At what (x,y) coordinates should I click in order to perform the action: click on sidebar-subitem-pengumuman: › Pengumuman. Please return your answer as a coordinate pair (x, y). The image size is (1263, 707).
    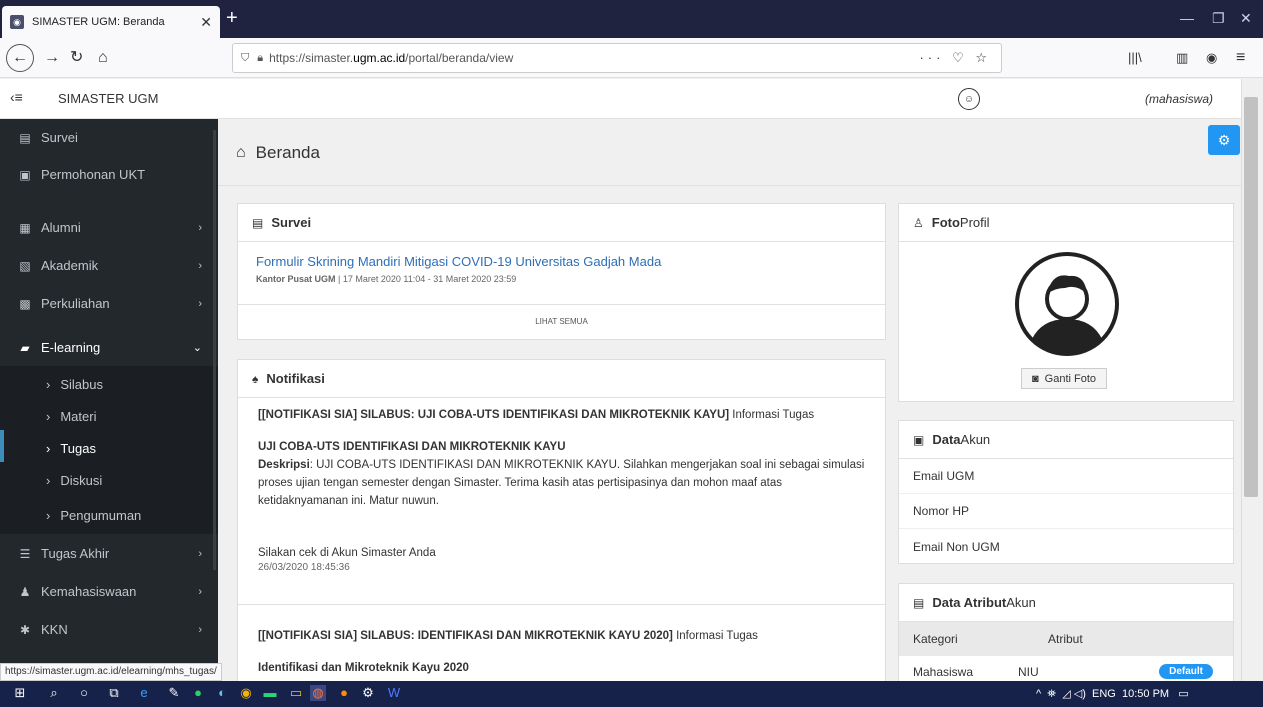
    Looking at the image, I should click on (109, 515).